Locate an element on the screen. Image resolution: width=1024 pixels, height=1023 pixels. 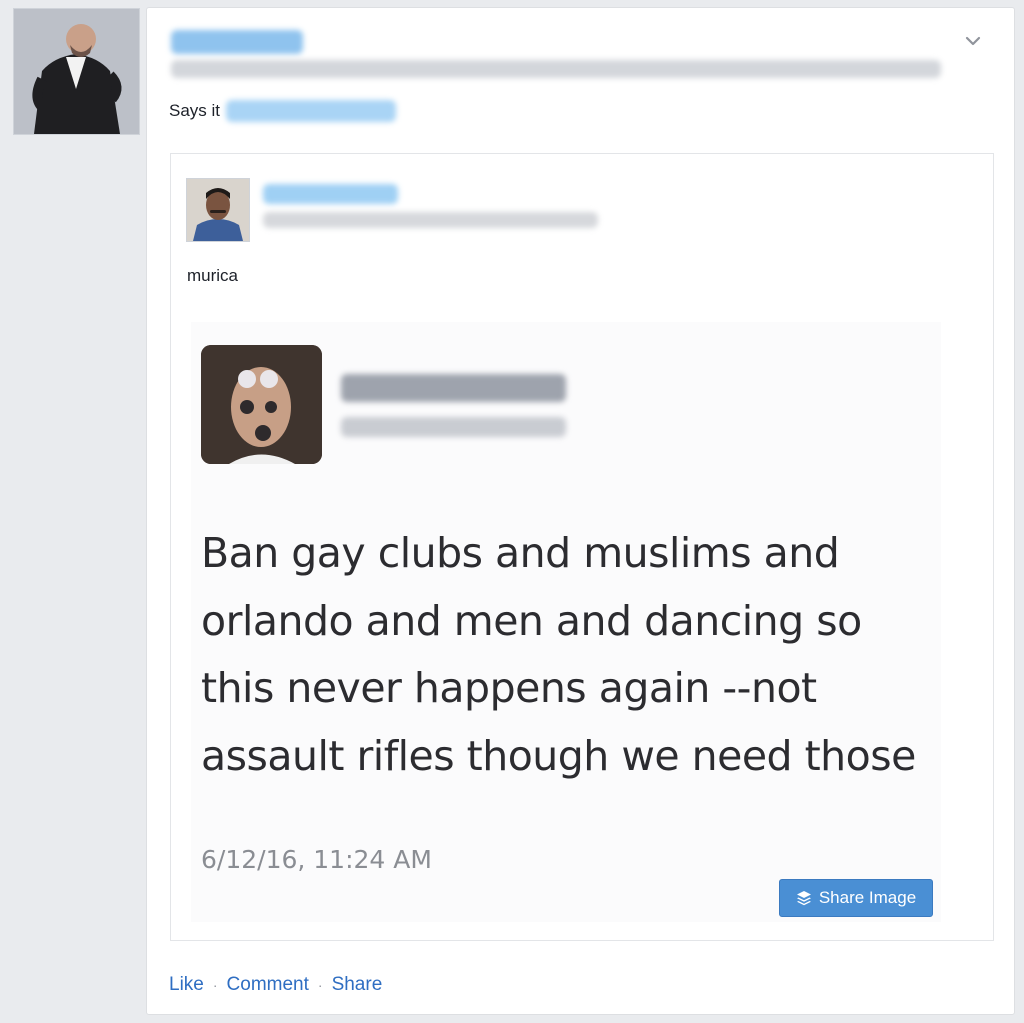
poster-avatar is located at coordinates (76, 71).